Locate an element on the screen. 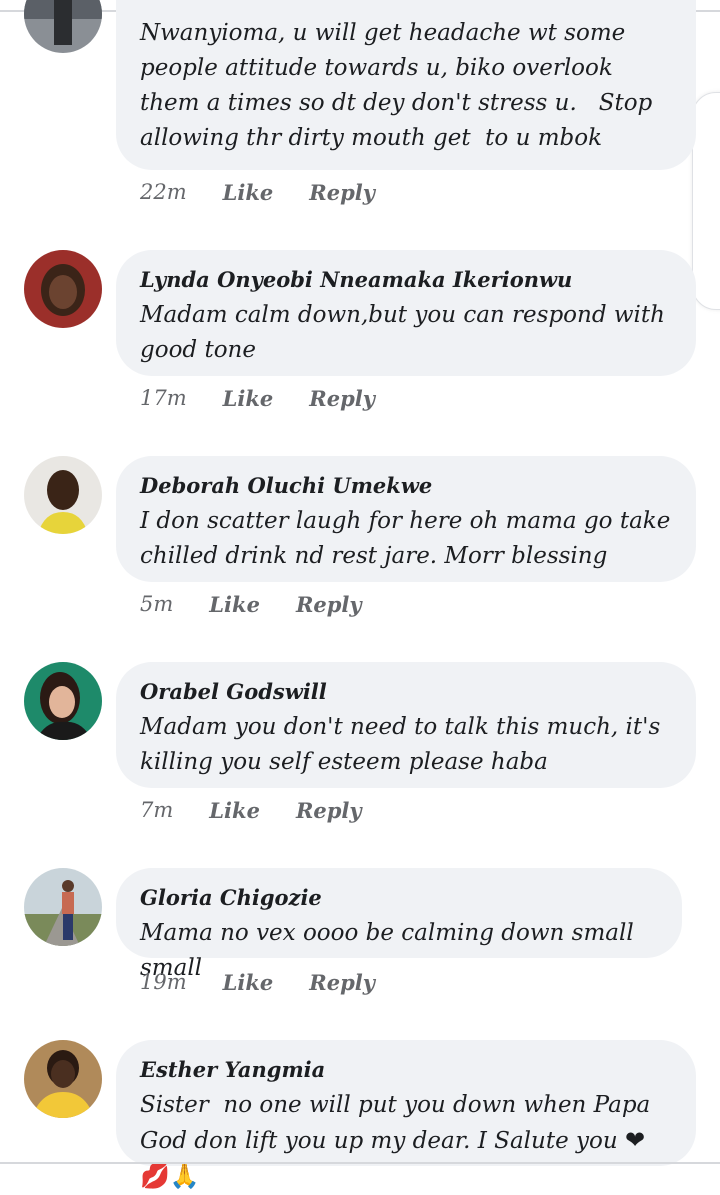 This screenshot has height=1195, width=720. comment-actions: 5m Like Reply is located at coordinates (251, 604).